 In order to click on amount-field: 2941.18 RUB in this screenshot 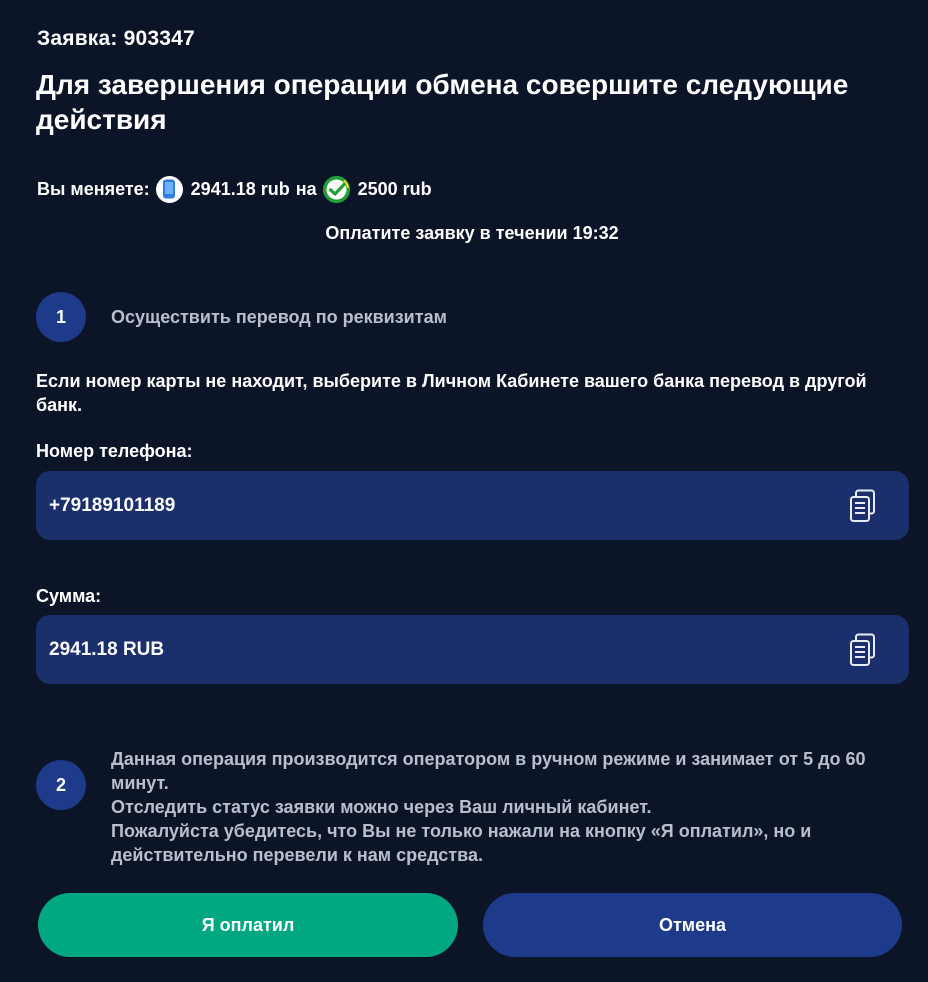, I will do `click(472, 649)`.